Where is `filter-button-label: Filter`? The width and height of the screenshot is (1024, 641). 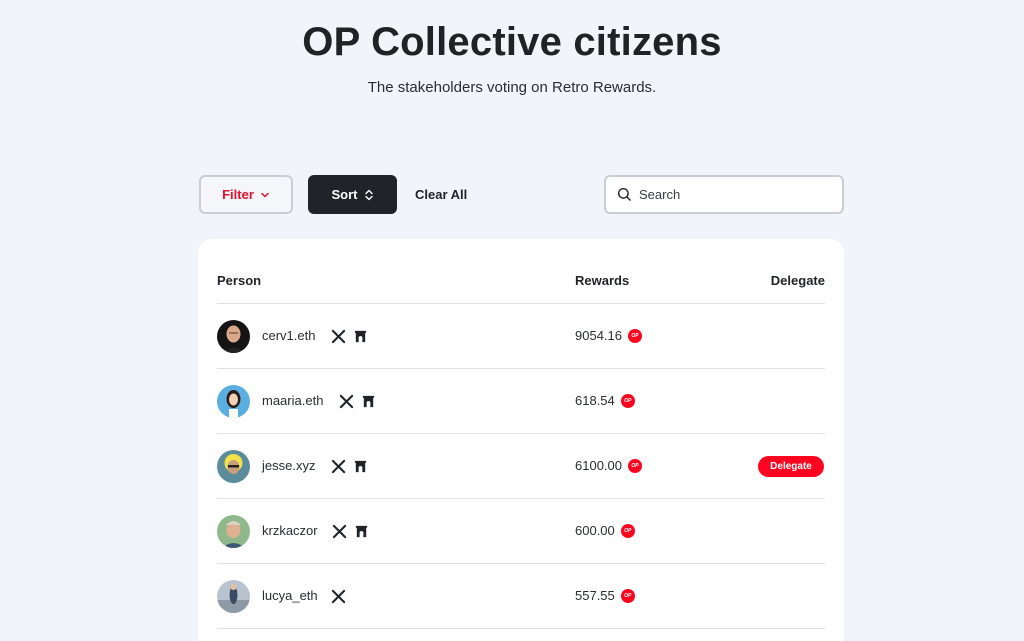 filter-button-label: Filter is located at coordinates (238, 194).